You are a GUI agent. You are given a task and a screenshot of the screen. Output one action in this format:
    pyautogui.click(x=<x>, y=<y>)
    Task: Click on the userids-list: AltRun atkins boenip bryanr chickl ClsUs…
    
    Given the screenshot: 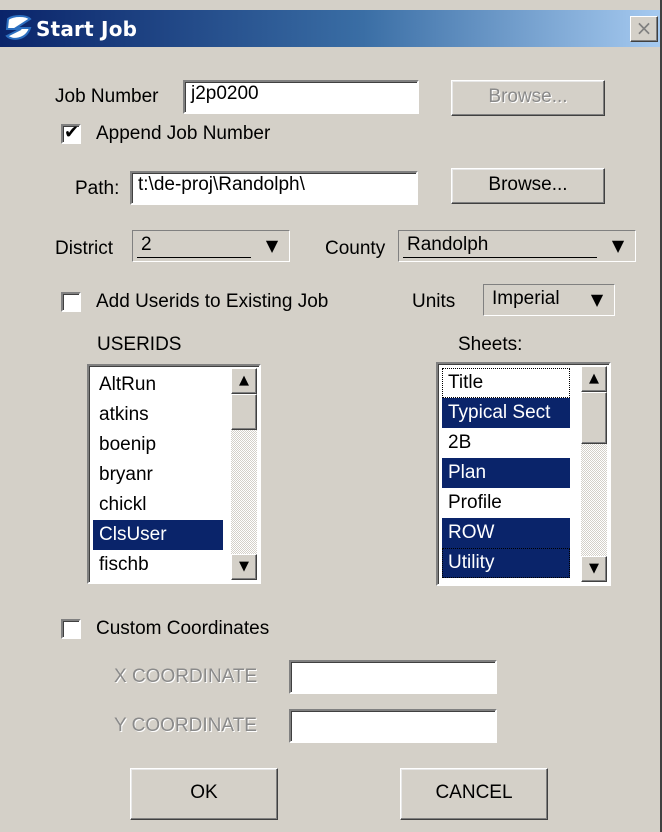 What is the action you would take?
    pyautogui.click(x=158, y=475)
    